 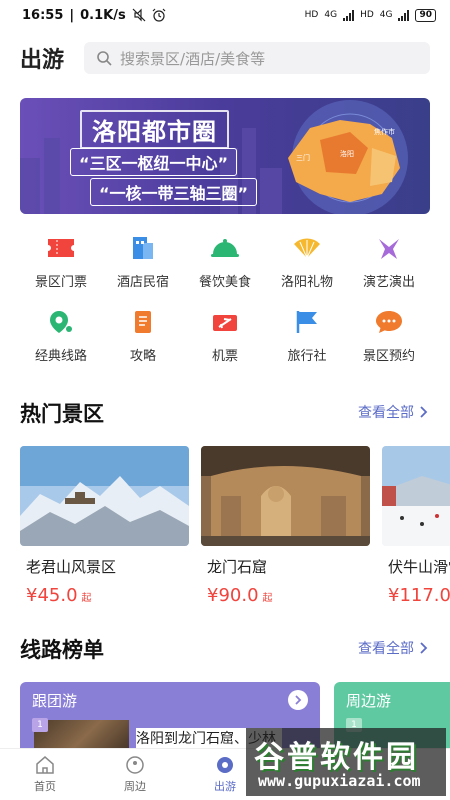 What do you see at coordinates (386, 15) in the screenshot?
I see `network-label-2: 4G` at bounding box center [386, 15].